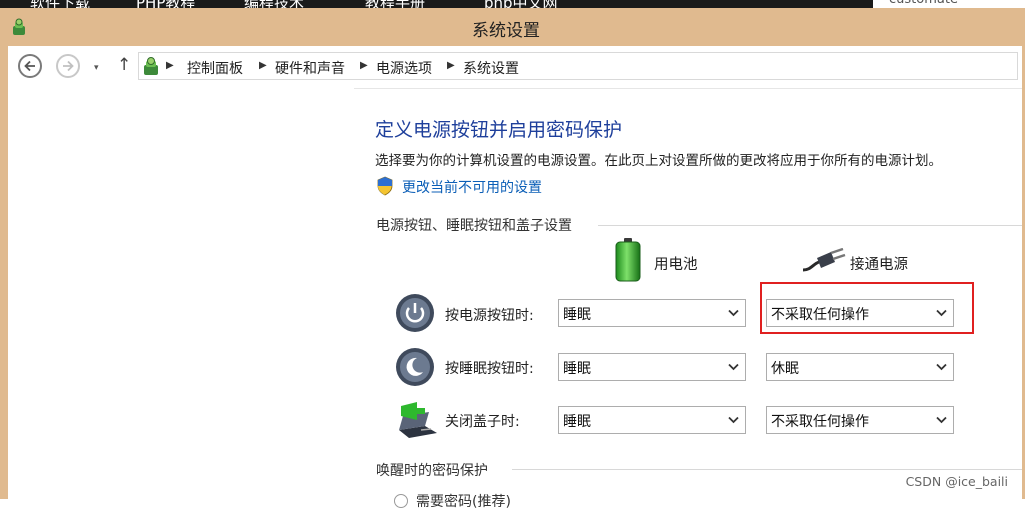 The height and width of the screenshot is (511, 1025). I want to click on top-right-panel: customate, so click(949, 4).